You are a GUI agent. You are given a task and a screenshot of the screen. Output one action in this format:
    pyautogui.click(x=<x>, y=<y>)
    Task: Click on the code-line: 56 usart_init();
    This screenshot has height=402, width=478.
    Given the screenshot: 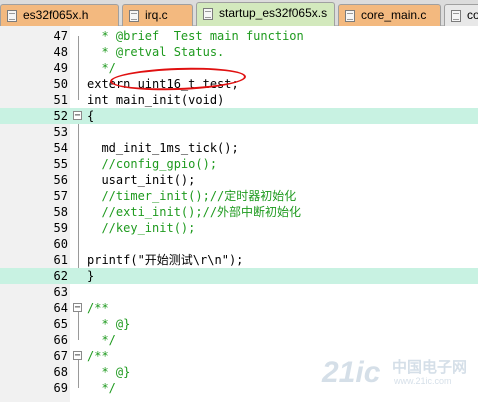 What is the action you would take?
    pyautogui.click(x=239, y=180)
    